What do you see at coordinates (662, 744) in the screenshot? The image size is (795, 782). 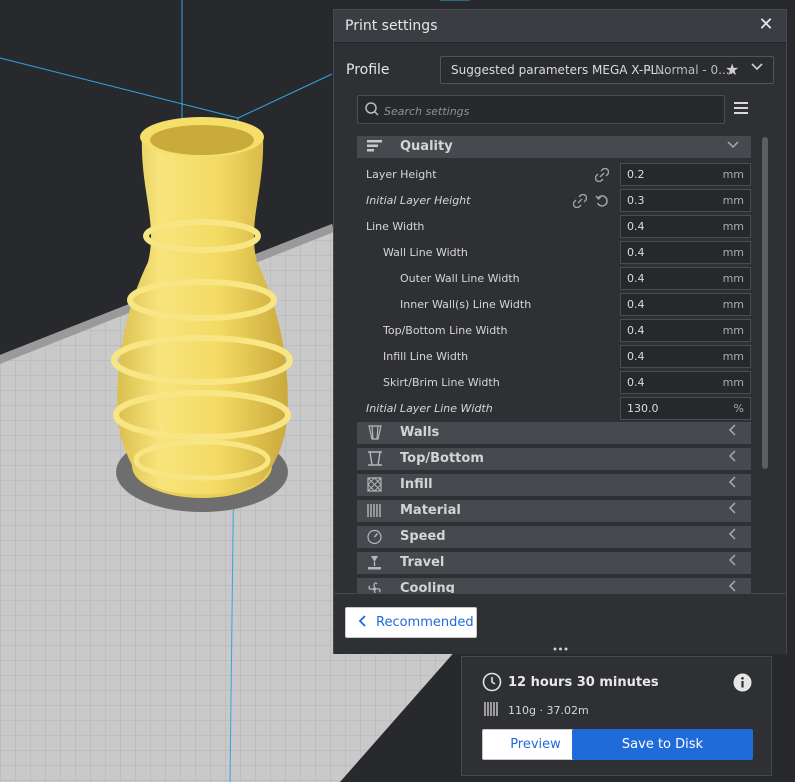 I see `save-to-disk-button: Save to Disk` at bounding box center [662, 744].